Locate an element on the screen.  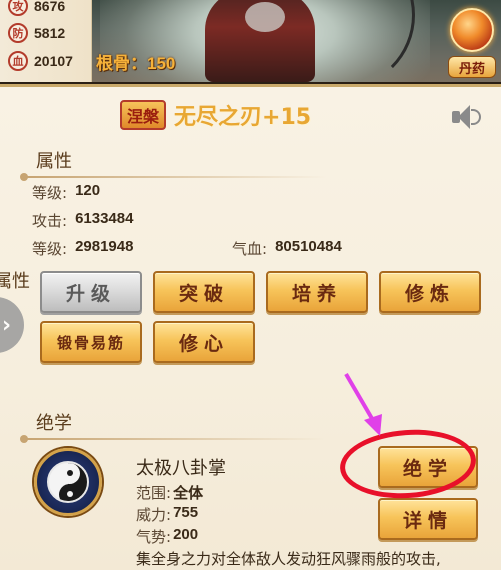
heading-divider is located at coordinates (176, 177).